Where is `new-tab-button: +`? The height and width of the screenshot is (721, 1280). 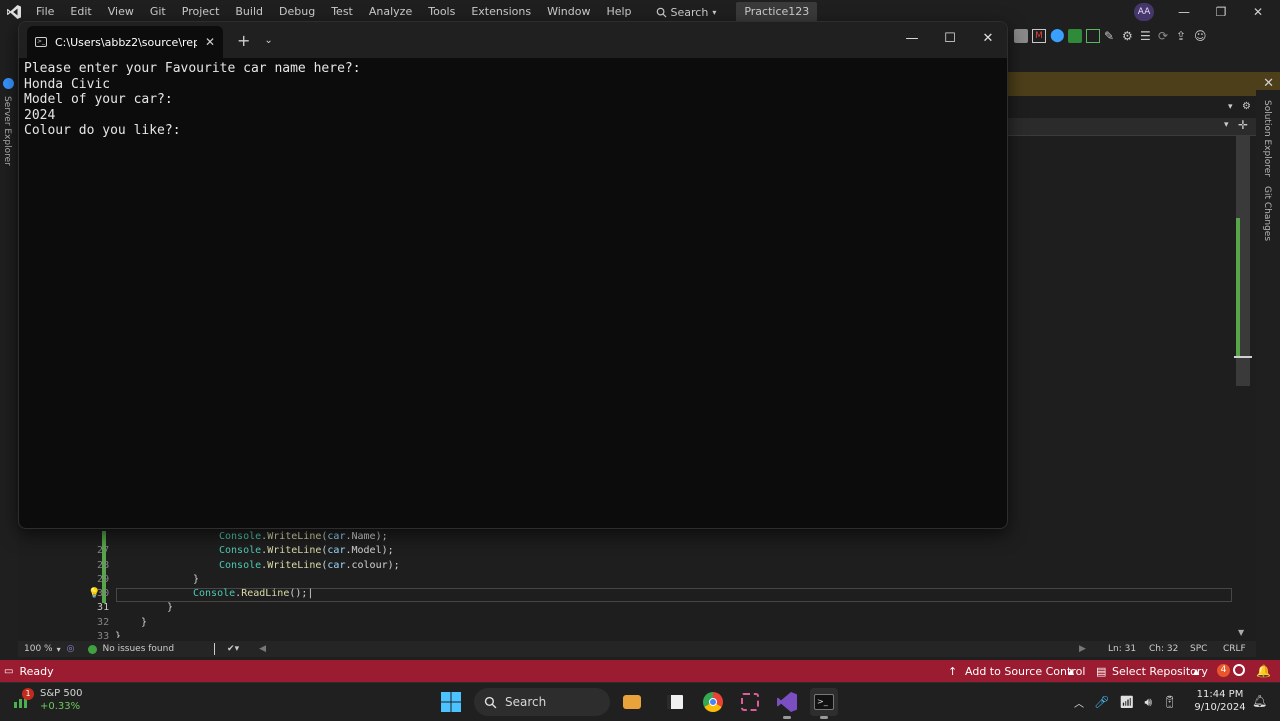 new-tab-button: + is located at coordinates (243, 40).